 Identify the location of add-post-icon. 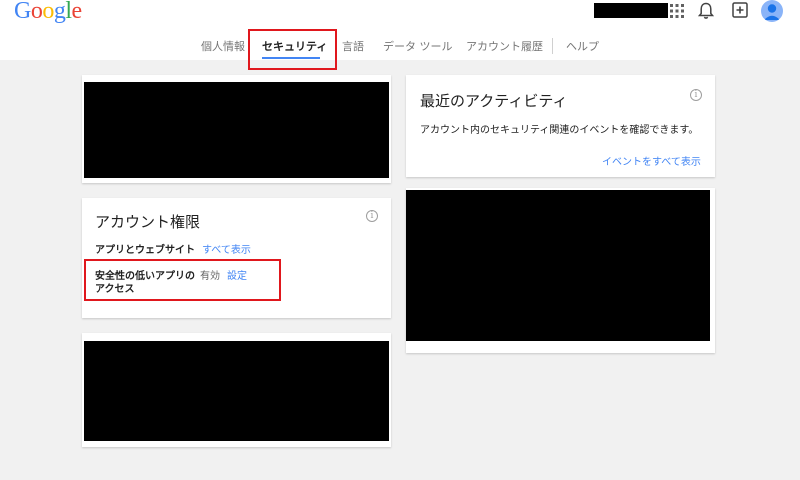
(740, 10).